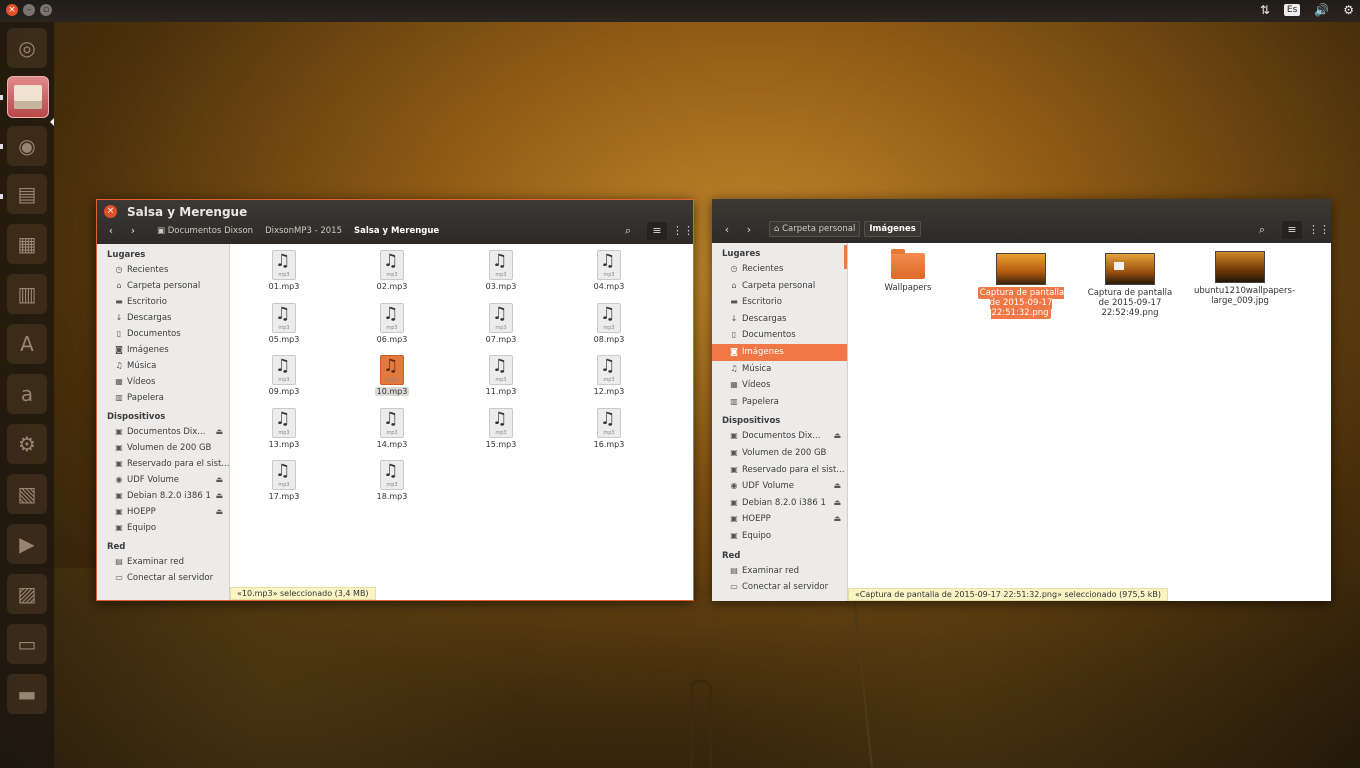 The image size is (1360, 768). What do you see at coordinates (27, 394) in the screenshot?
I see `amazon-icon: a` at bounding box center [27, 394].